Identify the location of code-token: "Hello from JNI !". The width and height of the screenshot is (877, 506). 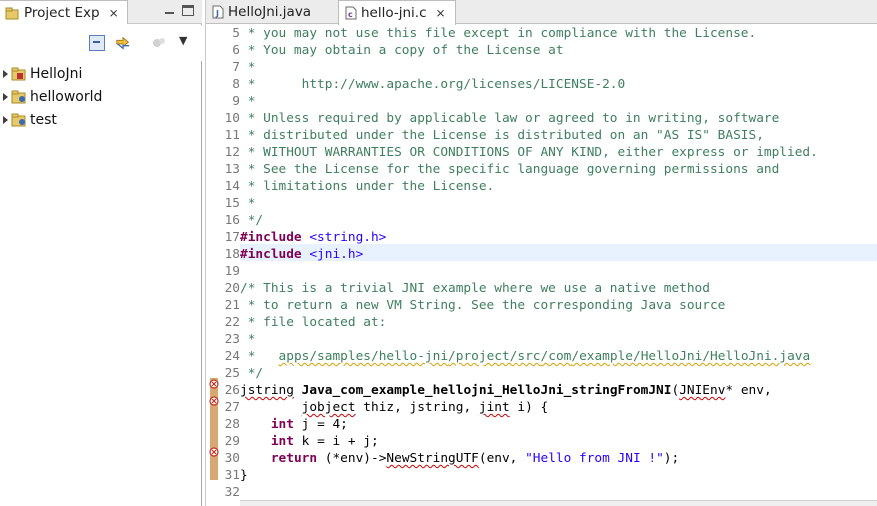
(594, 458).